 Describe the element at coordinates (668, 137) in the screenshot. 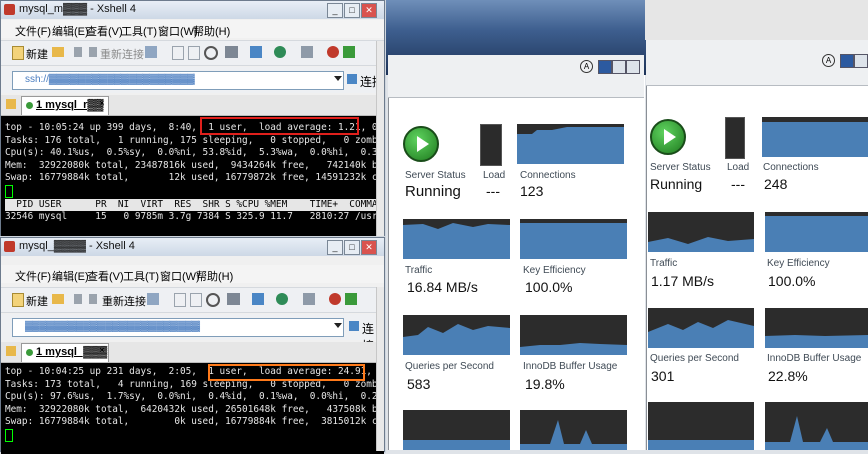

I see `server-status-play-icon-right` at that location.